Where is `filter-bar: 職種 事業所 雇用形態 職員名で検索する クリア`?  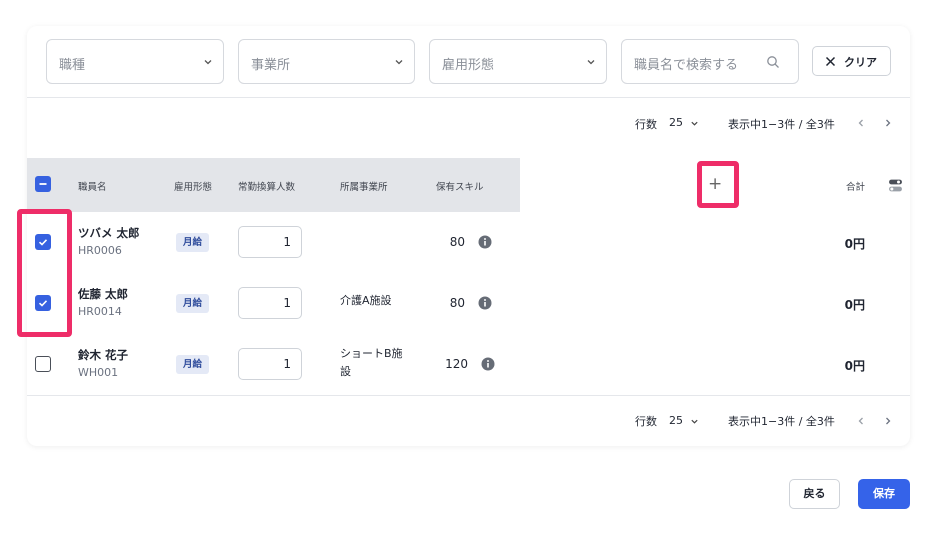 filter-bar: 職種 事業所 雇用形態 職員名で検索する クリア is located at coordinates (468, 62).